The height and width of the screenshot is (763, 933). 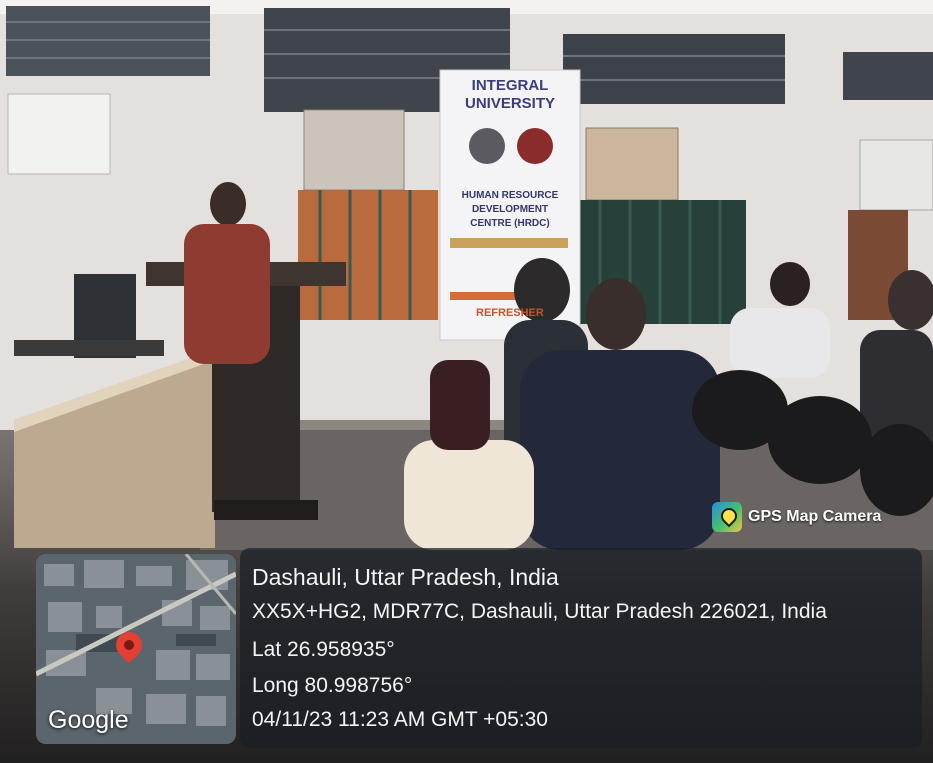 What do you see at coordinates (510, 103) in the screenshot?
I see `banner-title-2: UNIVERSITY` at bounding box center [510, 103].